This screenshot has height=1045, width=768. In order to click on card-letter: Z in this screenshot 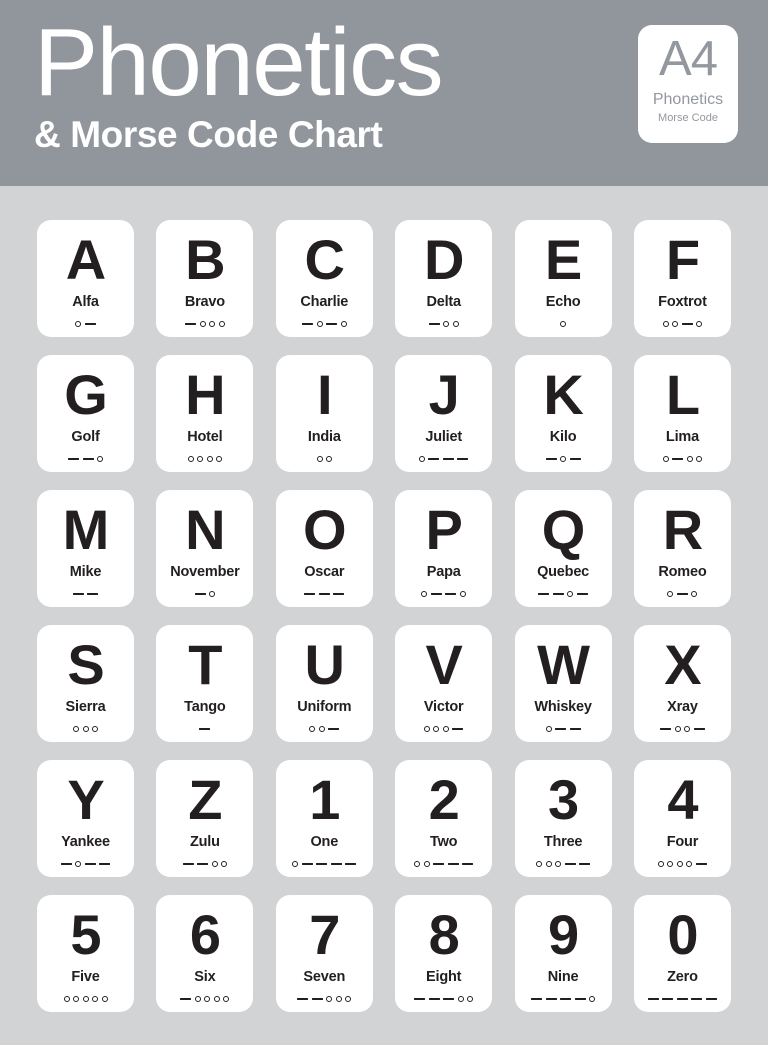, I will do `click(205, 799)`.